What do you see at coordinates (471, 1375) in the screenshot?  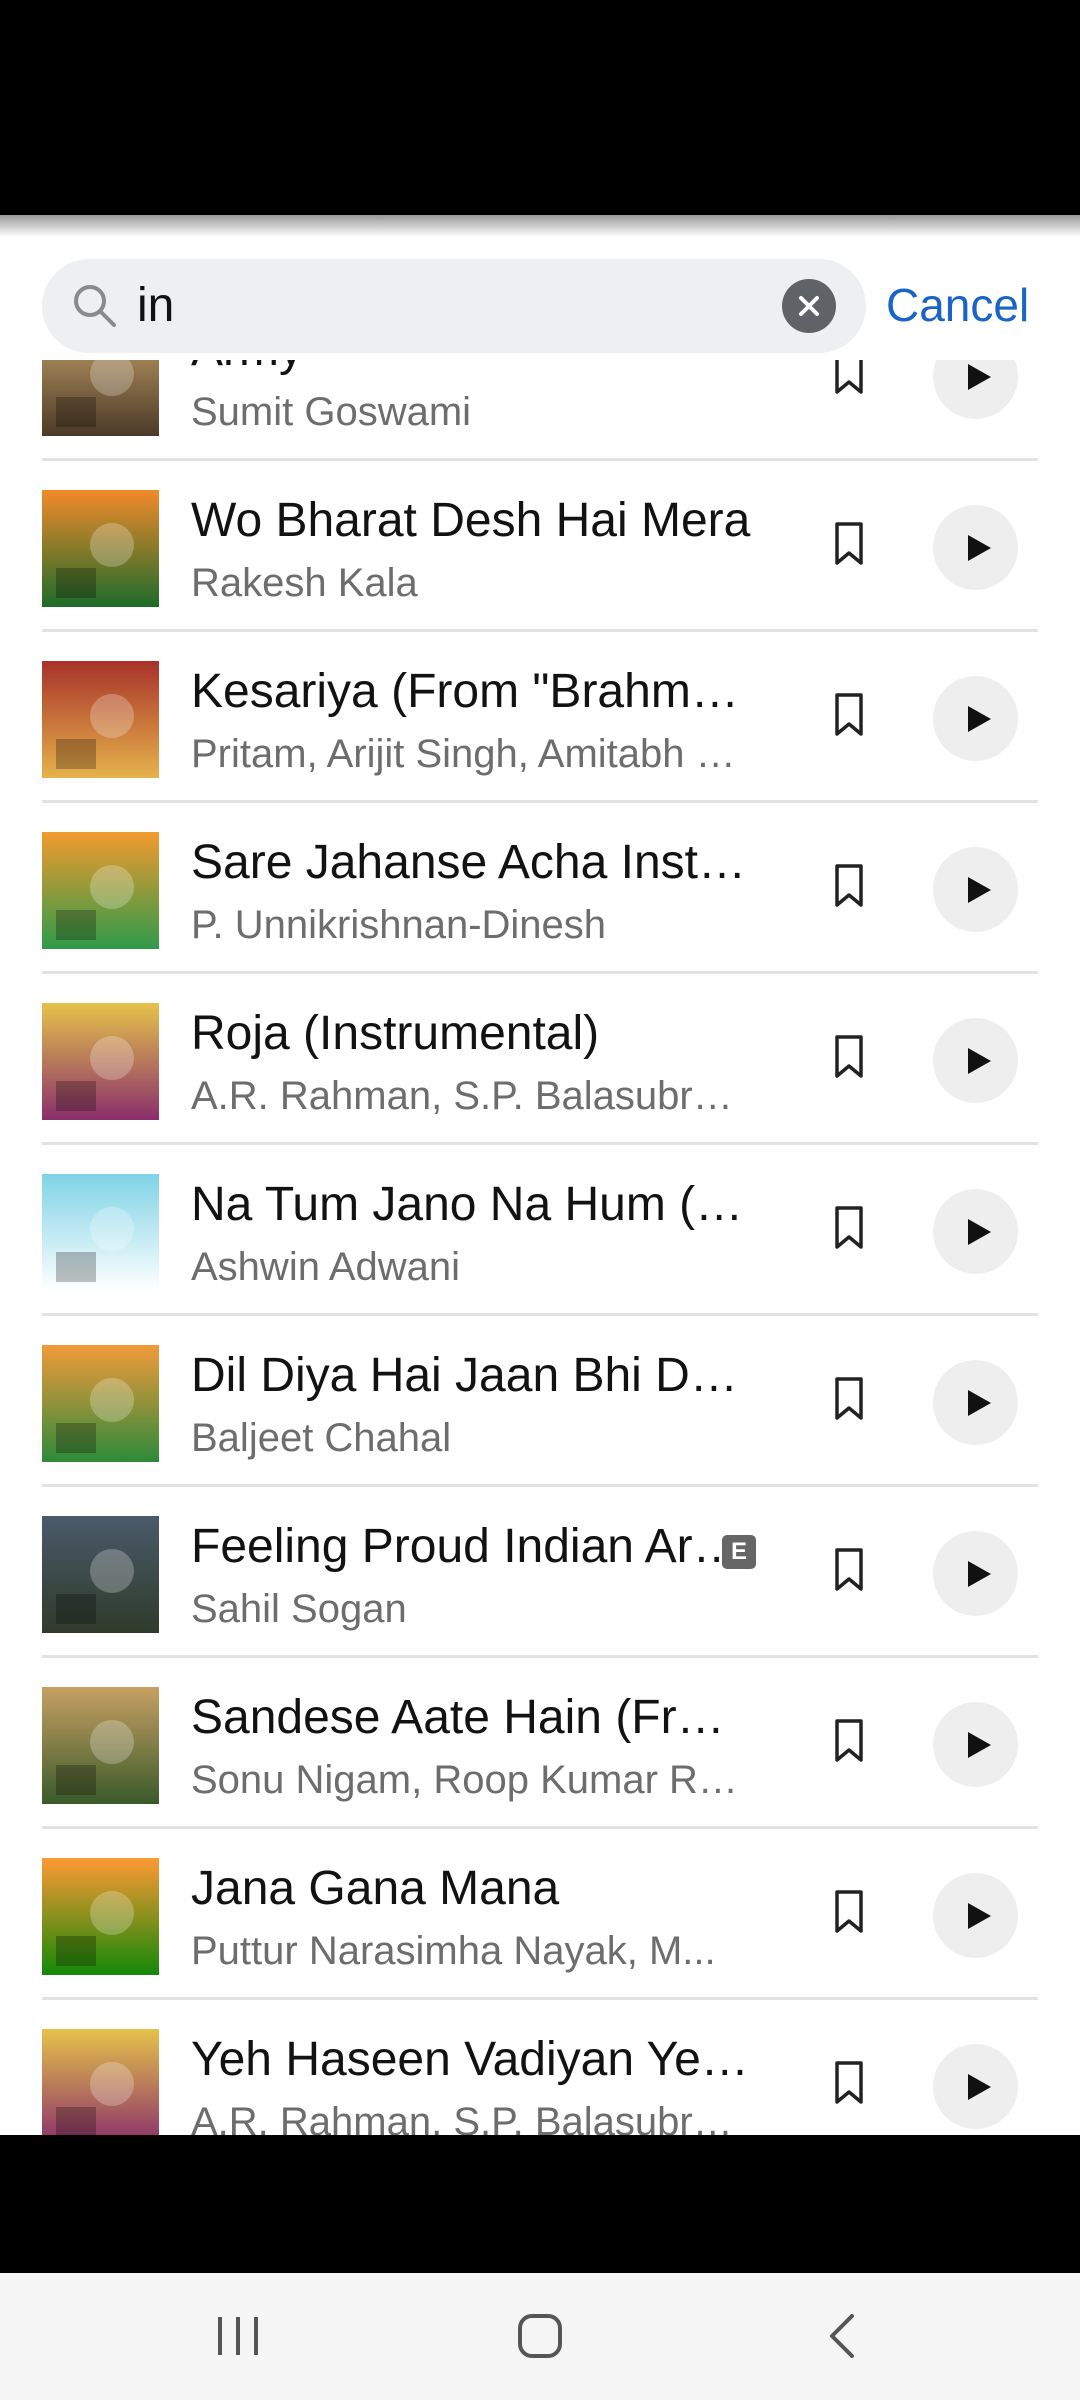 I see `track-title: Dil Diya Hai Jaan Bhi Denge` at bounding box center [471, 1375].